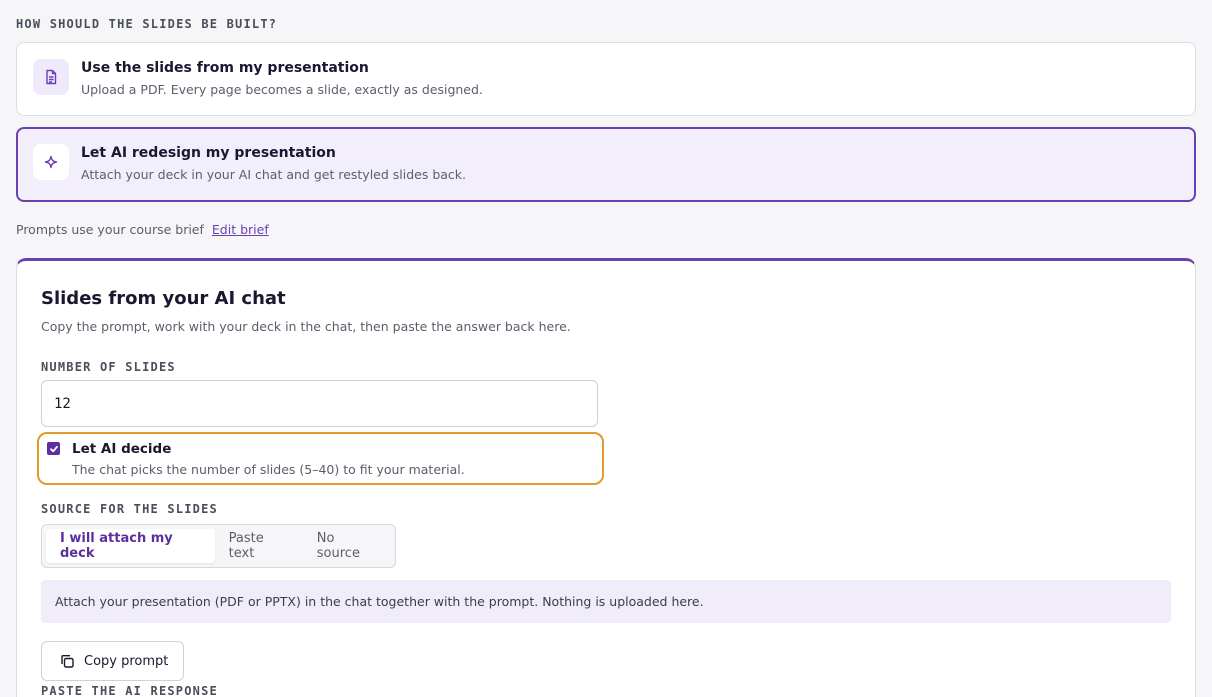 Image resolution: width=1212 pixels, height=697 pixels. I want to click on decide-title: Let AI decide, so click(122, 449).